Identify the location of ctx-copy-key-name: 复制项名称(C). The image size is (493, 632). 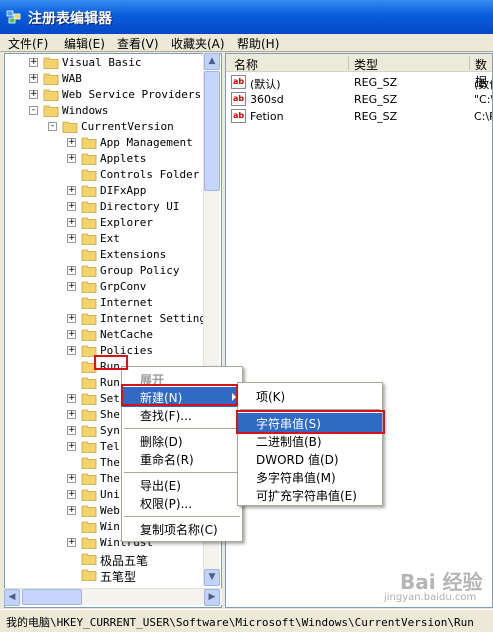
(182, 529).